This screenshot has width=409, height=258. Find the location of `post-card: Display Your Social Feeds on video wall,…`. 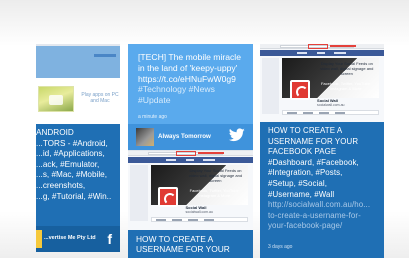

post-card: Display Your Social Feeds on video wall,… is located at coordinates (190, 204).